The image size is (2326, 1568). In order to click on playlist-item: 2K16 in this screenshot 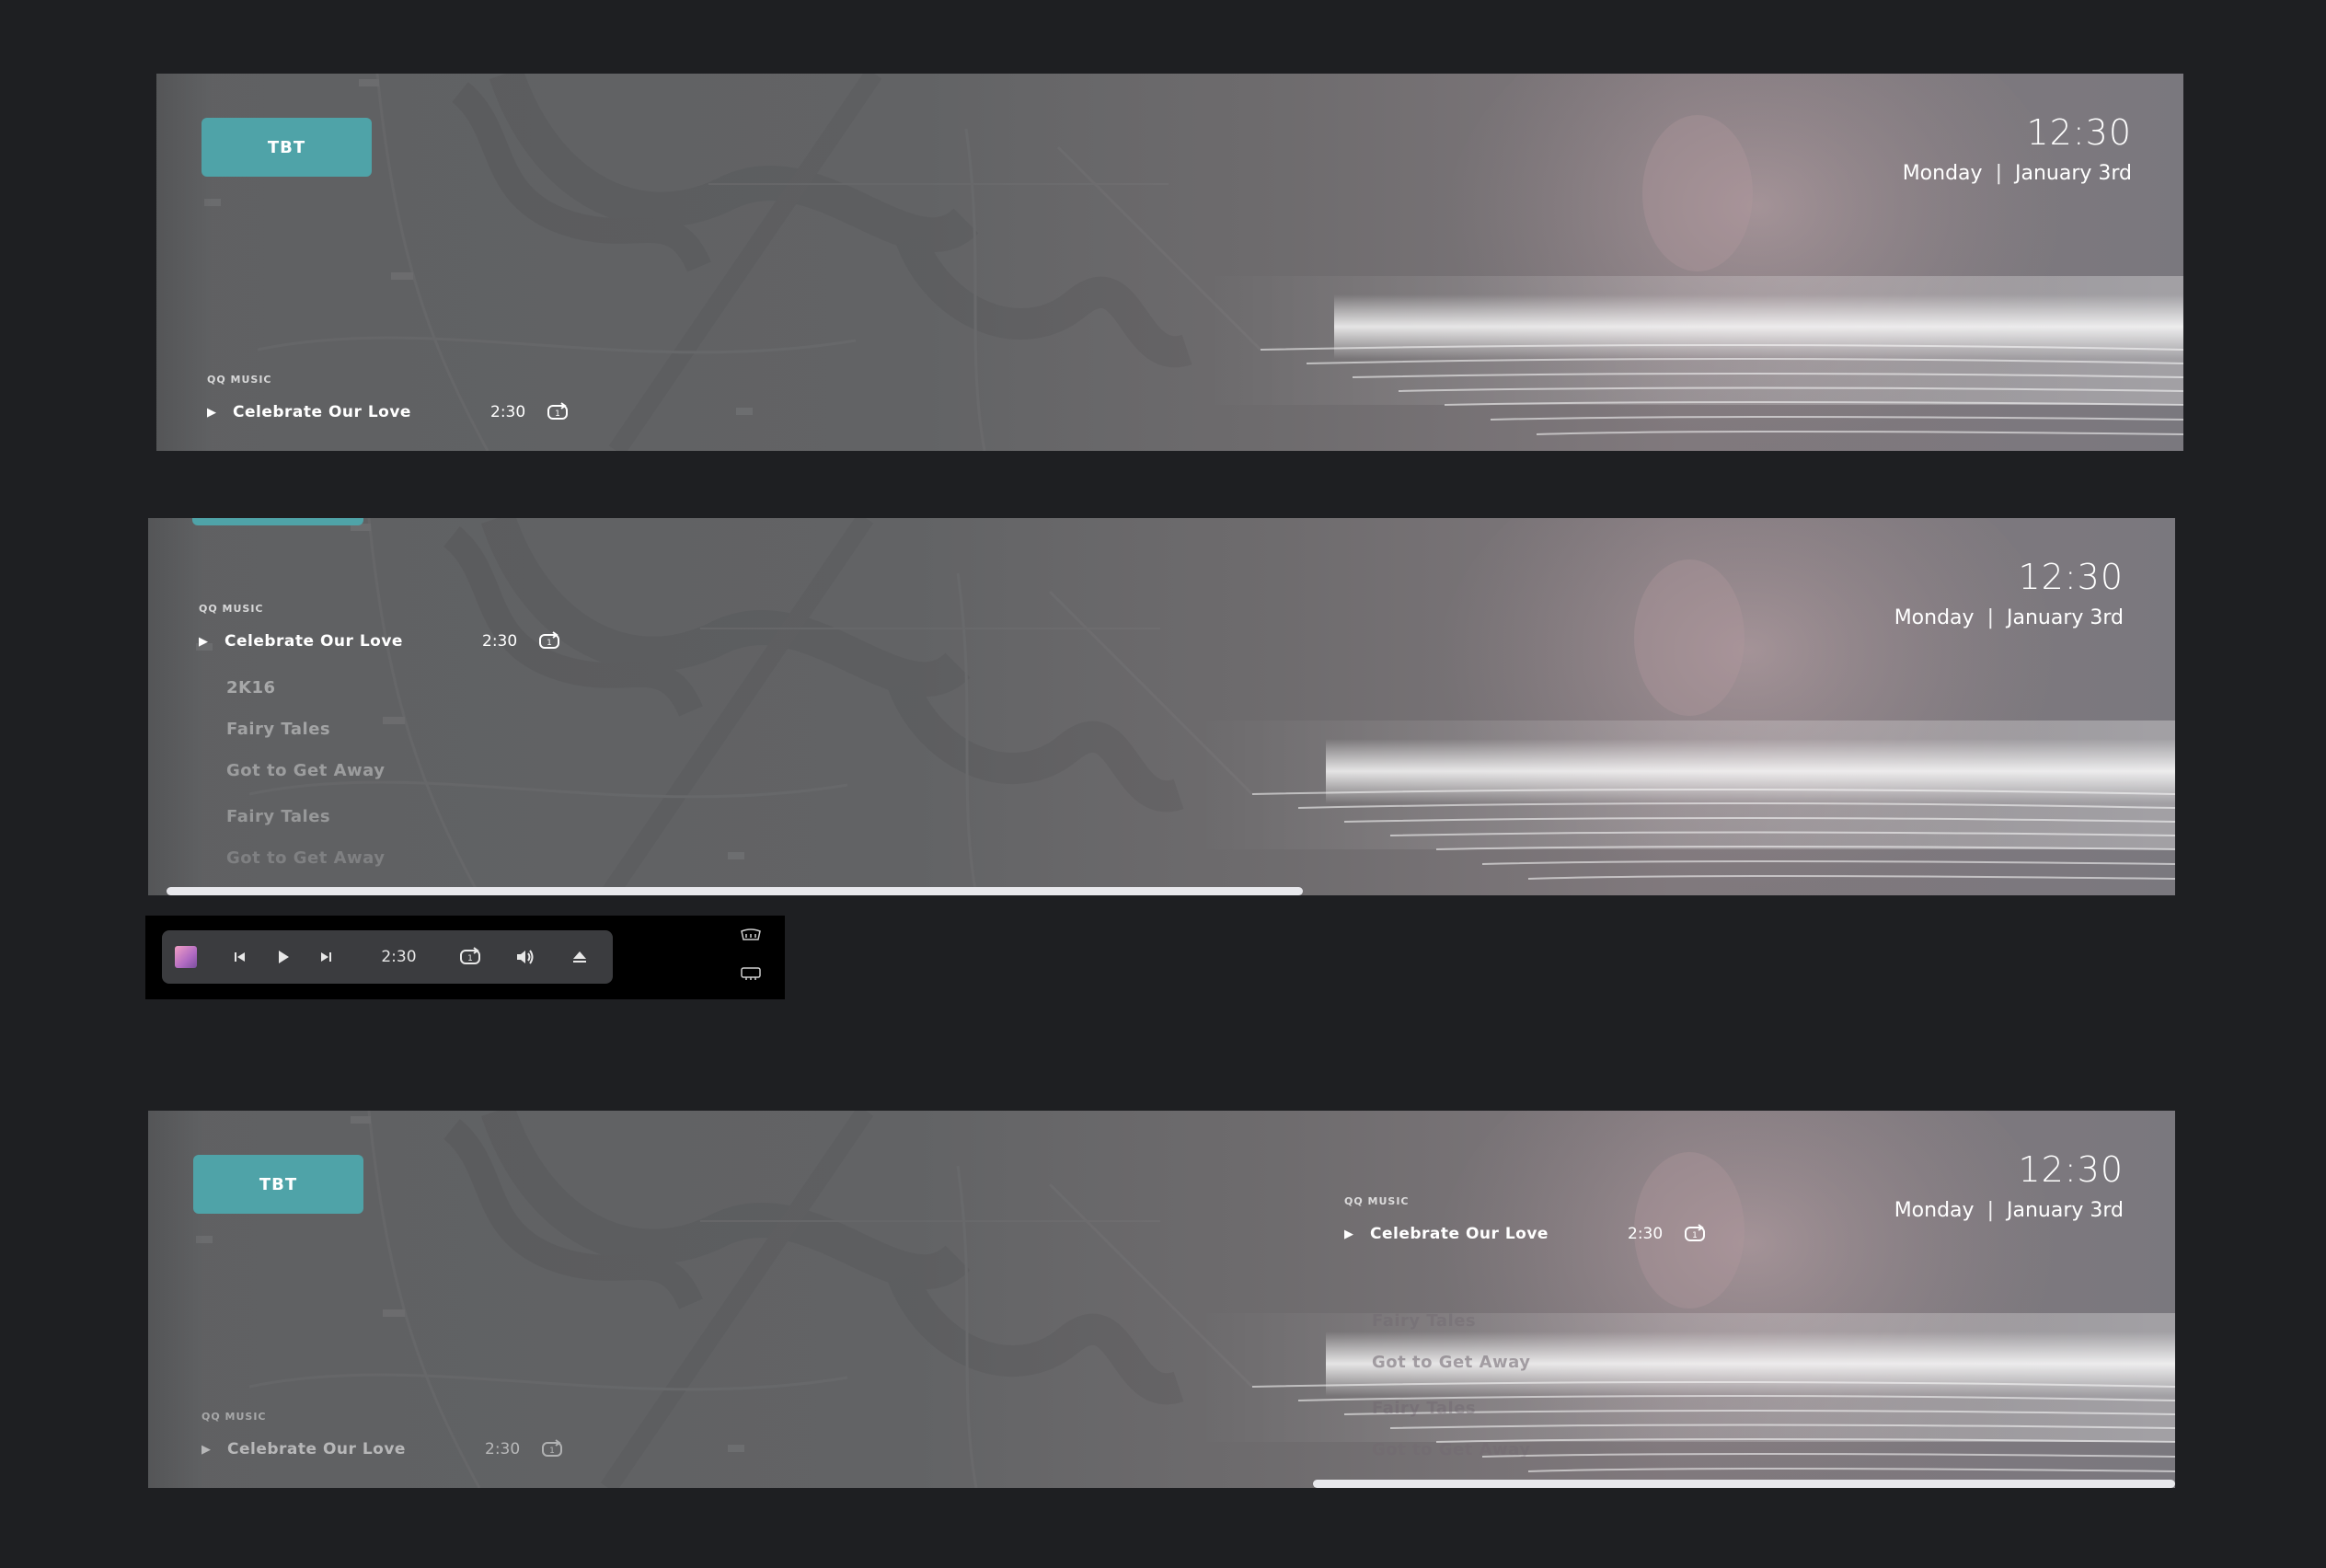, I will do `click(306, 699)`.